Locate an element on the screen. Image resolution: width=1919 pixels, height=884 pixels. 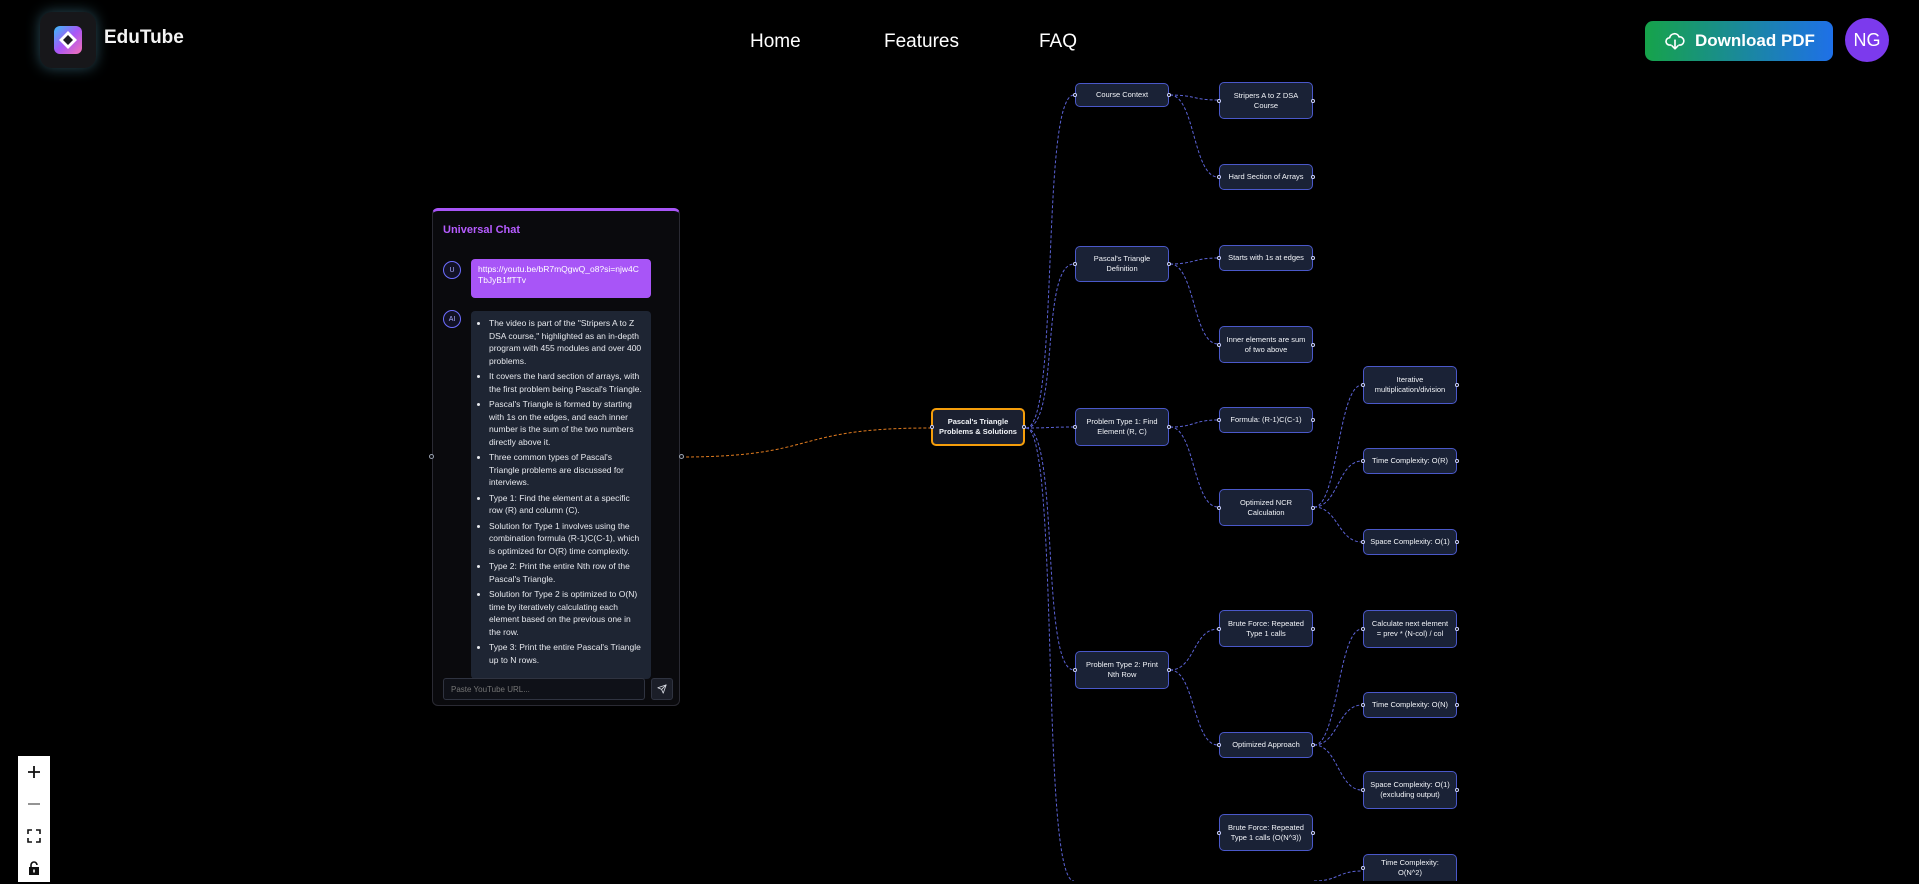
lock-icon is located at coordinates (34, 868).